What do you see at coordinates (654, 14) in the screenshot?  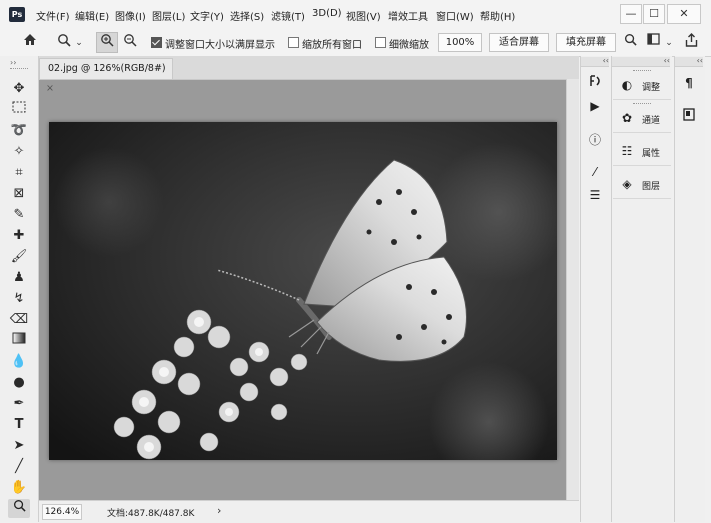 I see `maximize-button: ☐` at bounding box center [654, 14].